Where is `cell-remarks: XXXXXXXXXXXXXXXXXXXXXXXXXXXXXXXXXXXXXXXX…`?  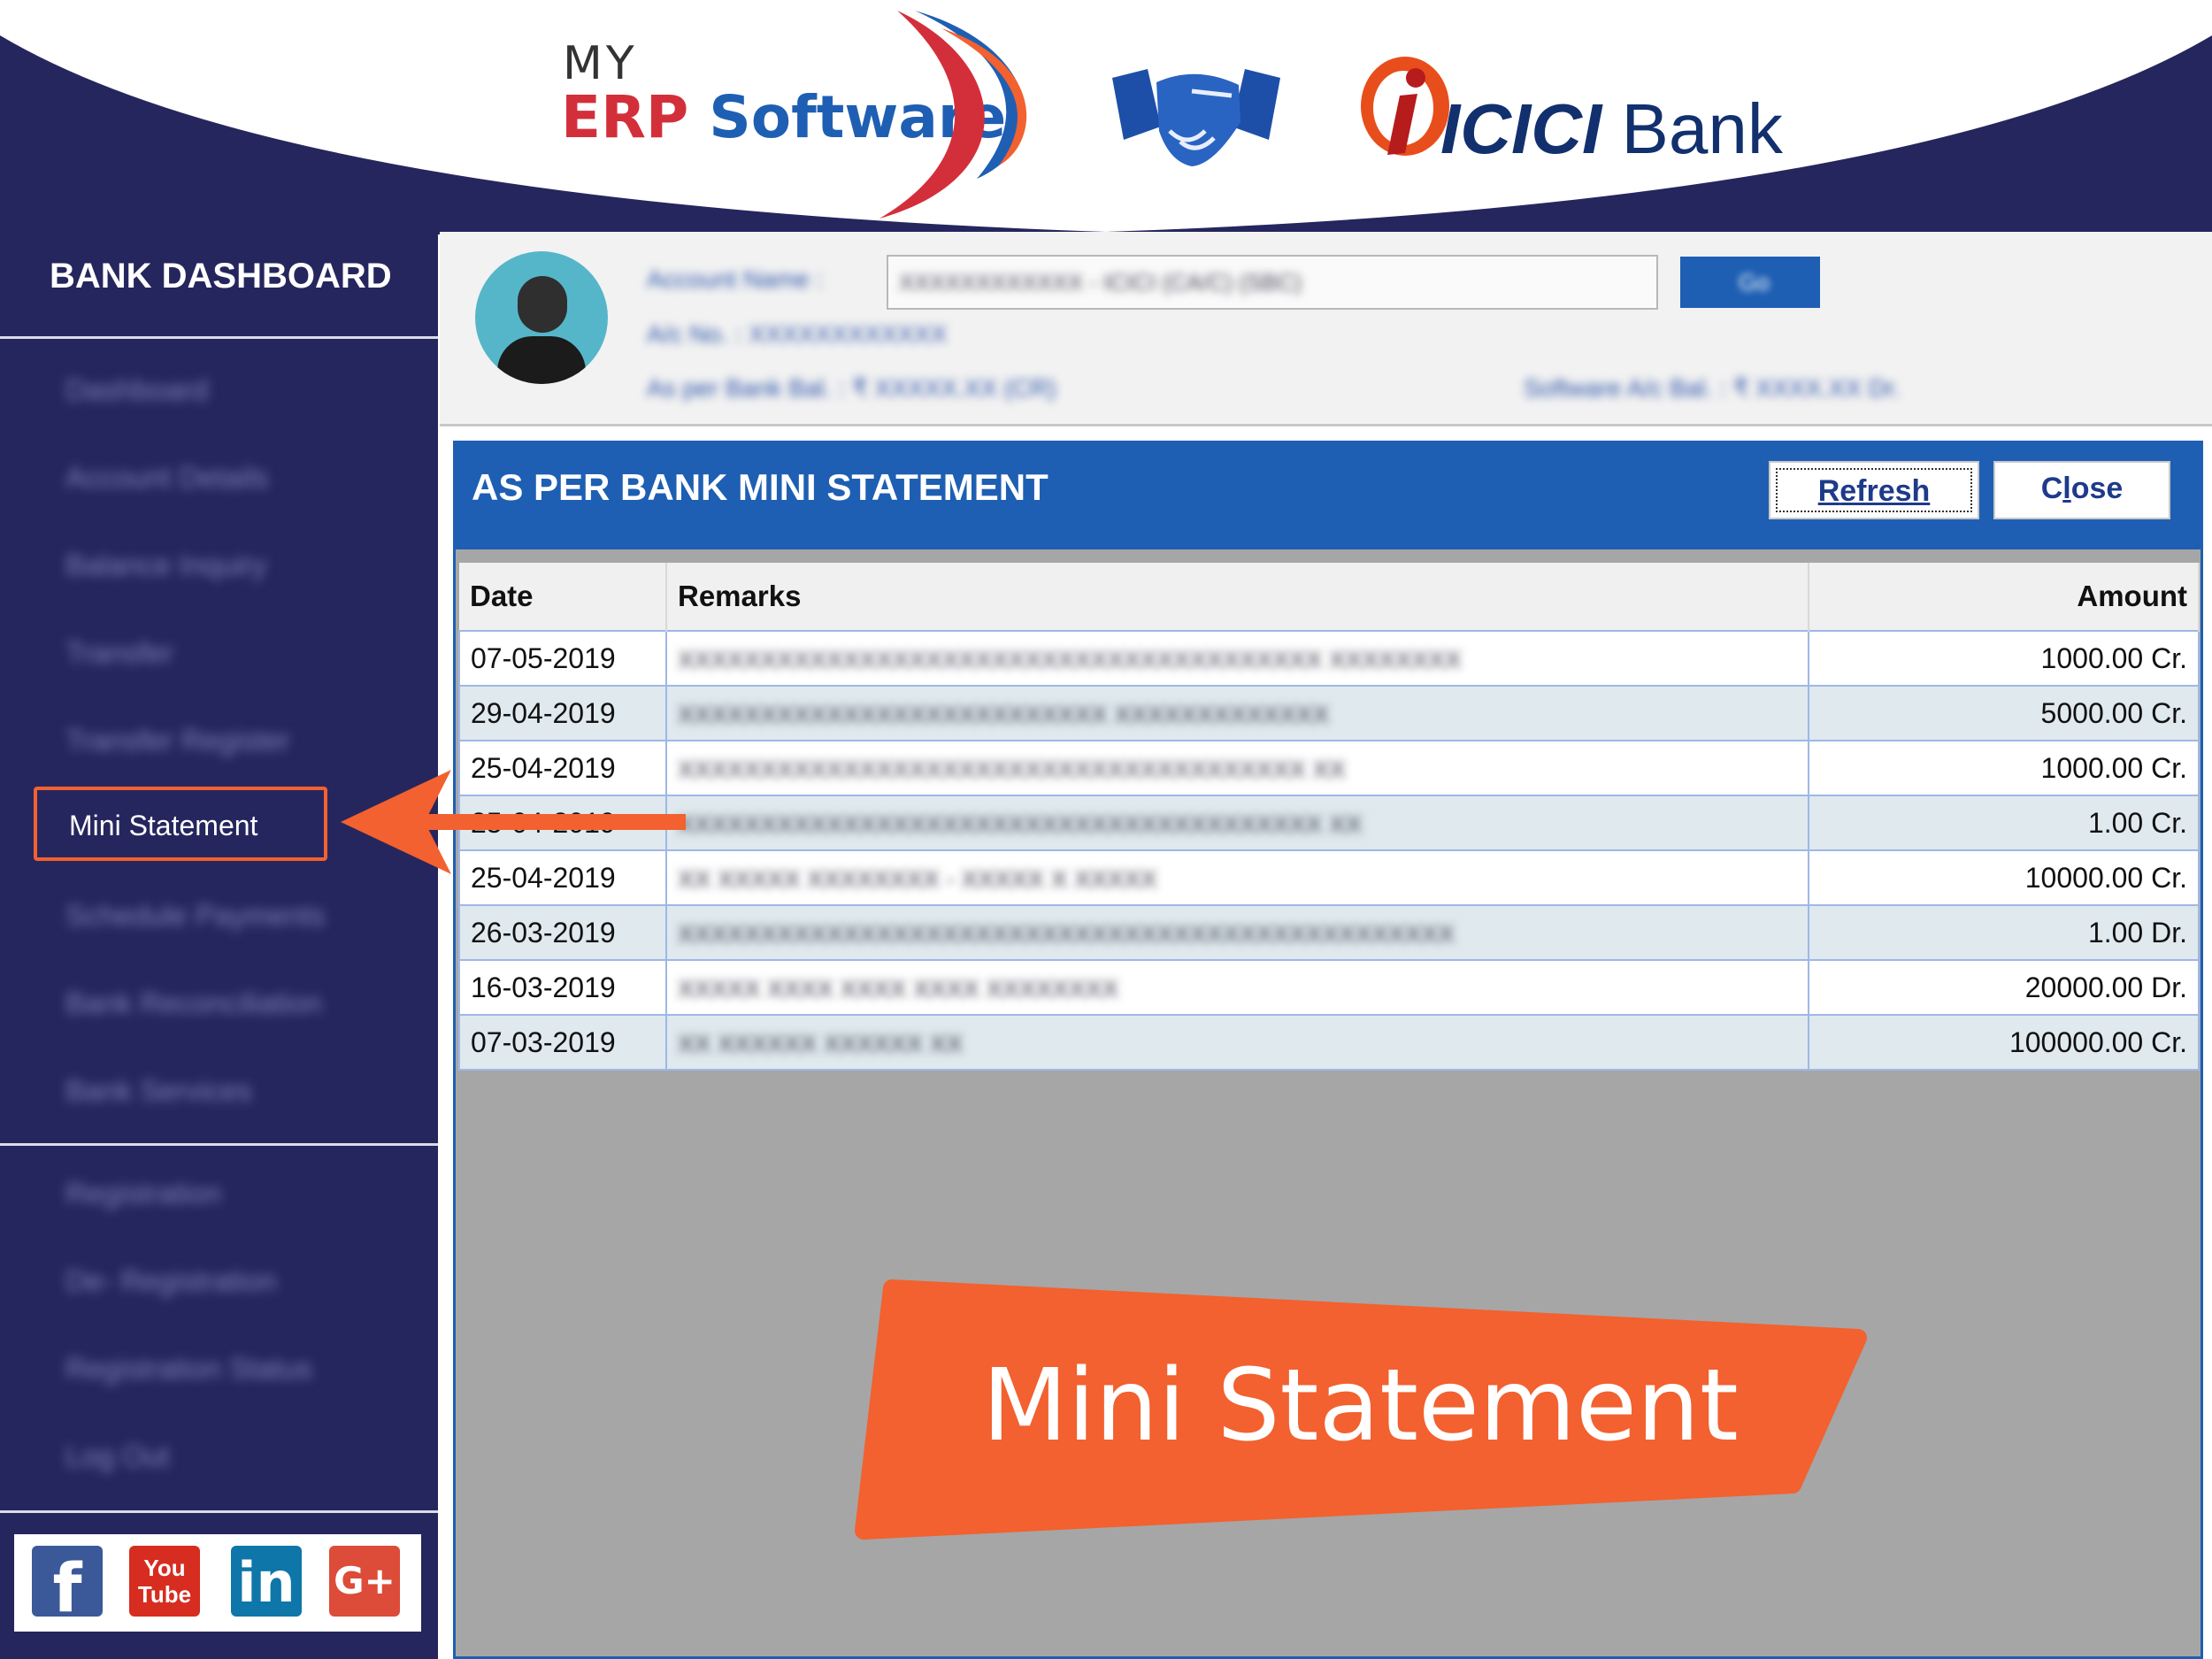
cell-remarks: XXXXXXXXXXXXXXXXXXXXXXXXXXXXXXXXXXXXXXXX… is located at coordinates (1237, 933).